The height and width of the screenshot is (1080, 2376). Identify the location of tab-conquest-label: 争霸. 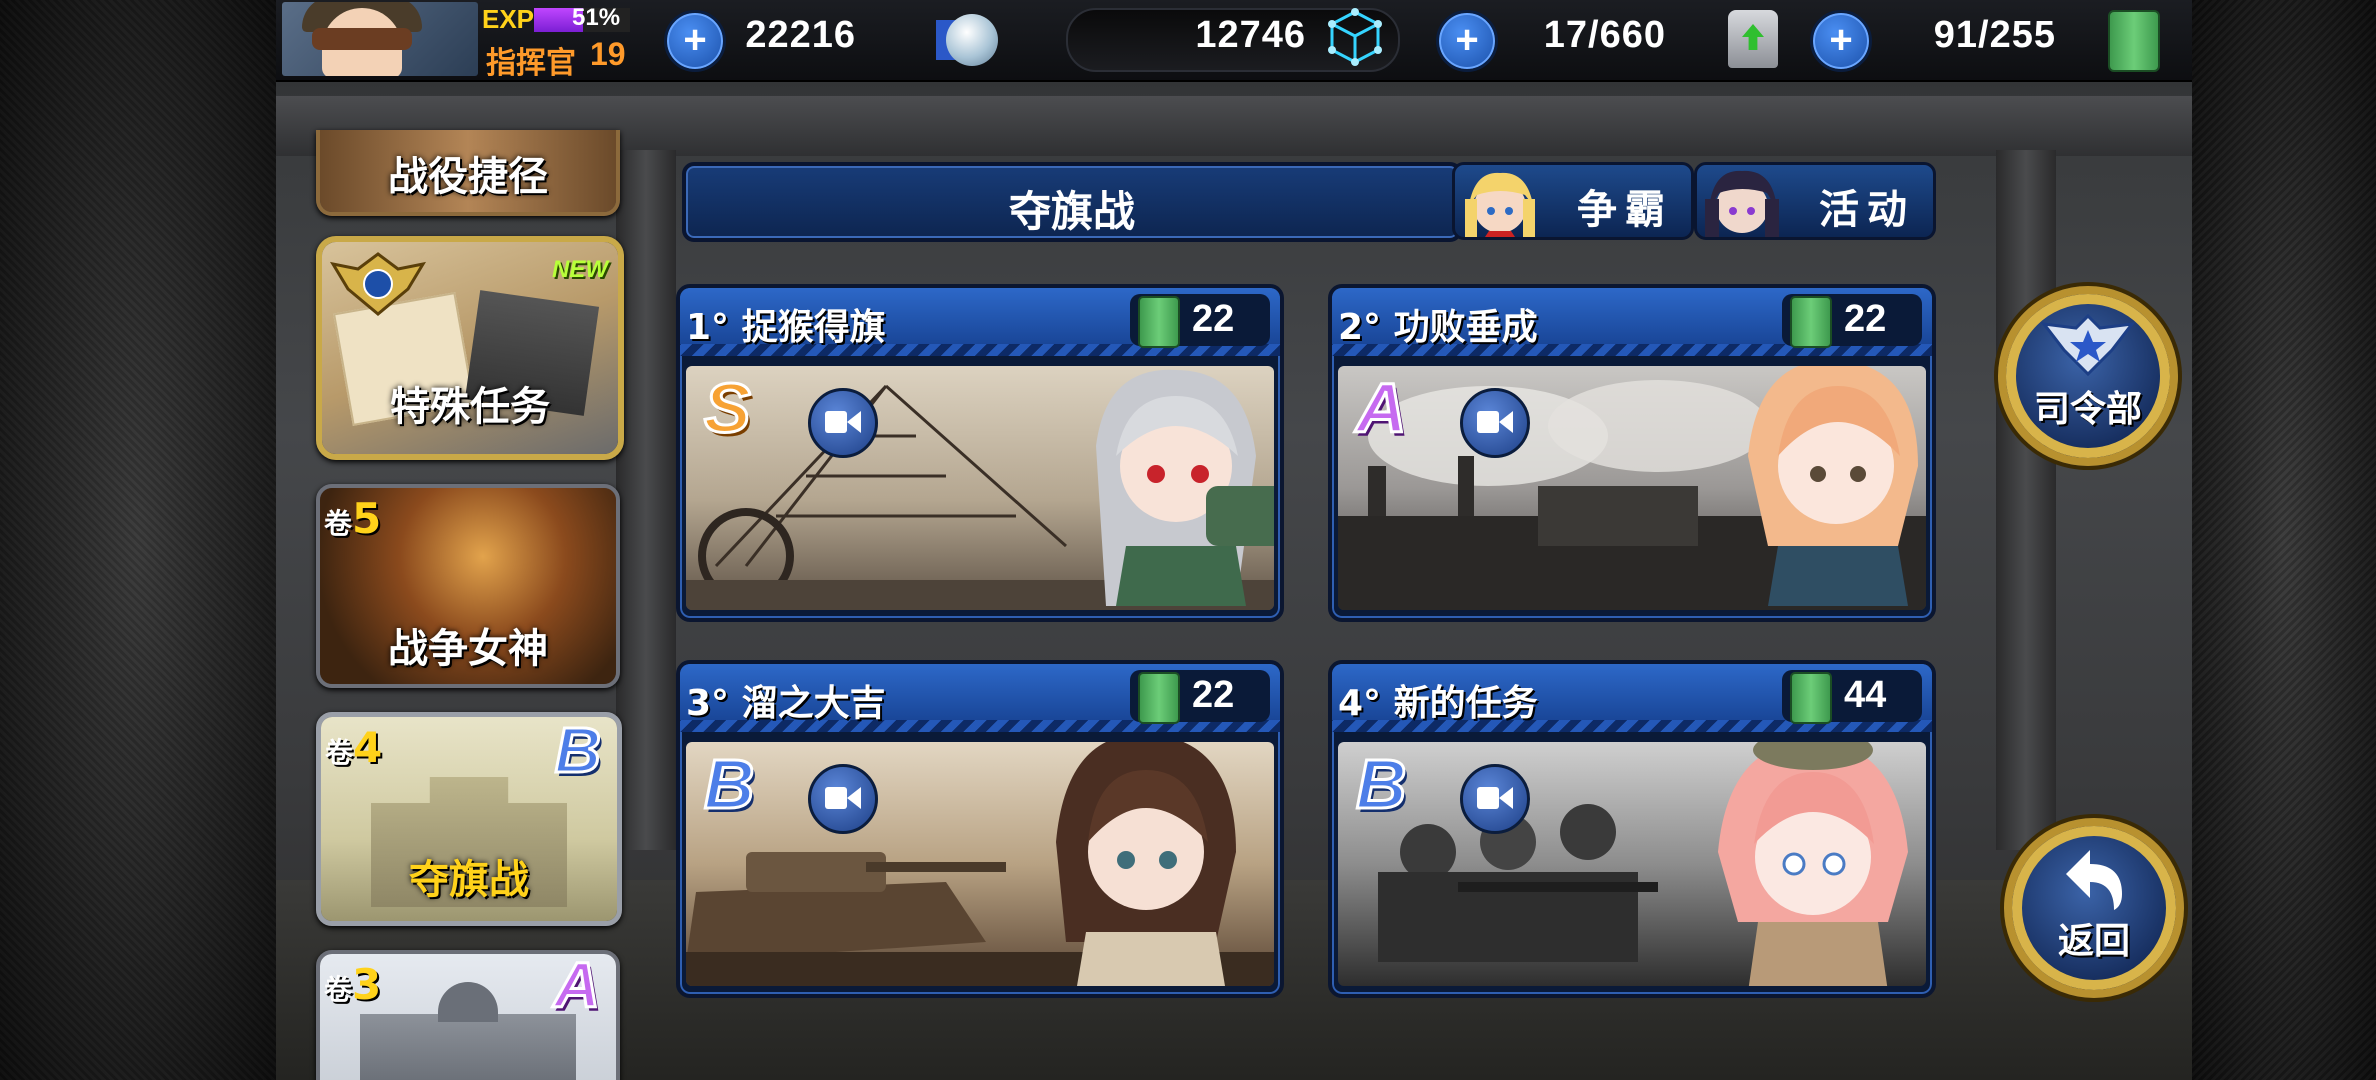
(1625, 210).